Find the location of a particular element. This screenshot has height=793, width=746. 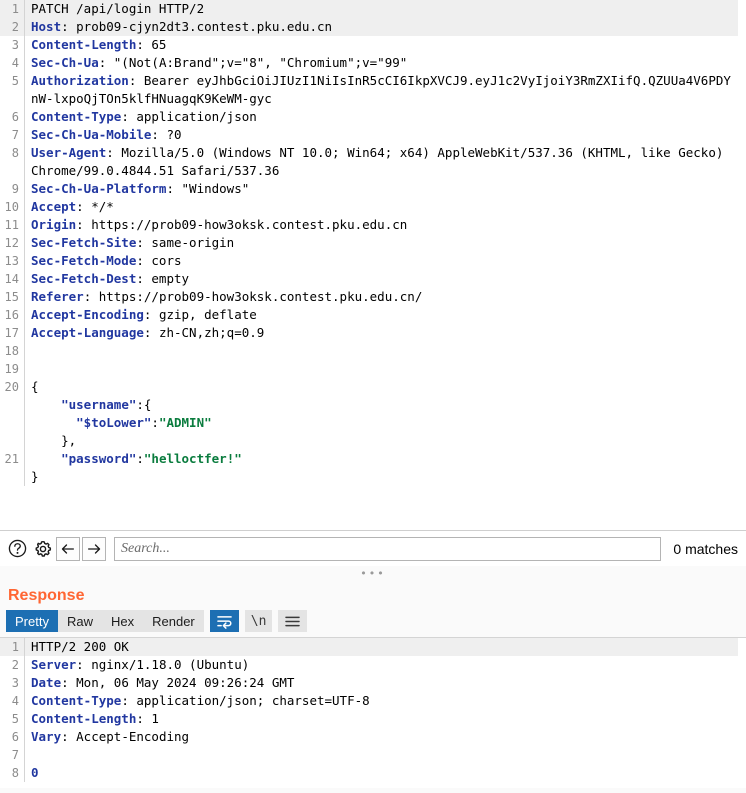

code-line: 17 Accept-Language: zh-CN,zh;q=0.9 is located at coordinates (373, 333).